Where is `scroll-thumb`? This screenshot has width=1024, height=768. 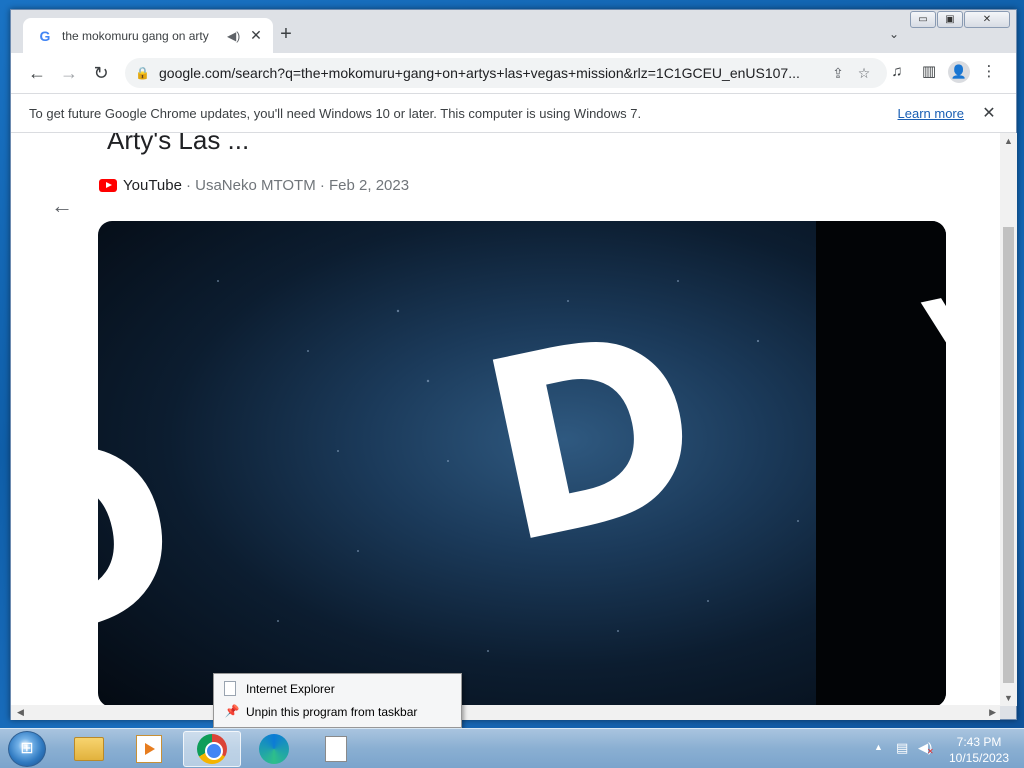 scroll-thumb is located at coordinates (1008, 455).